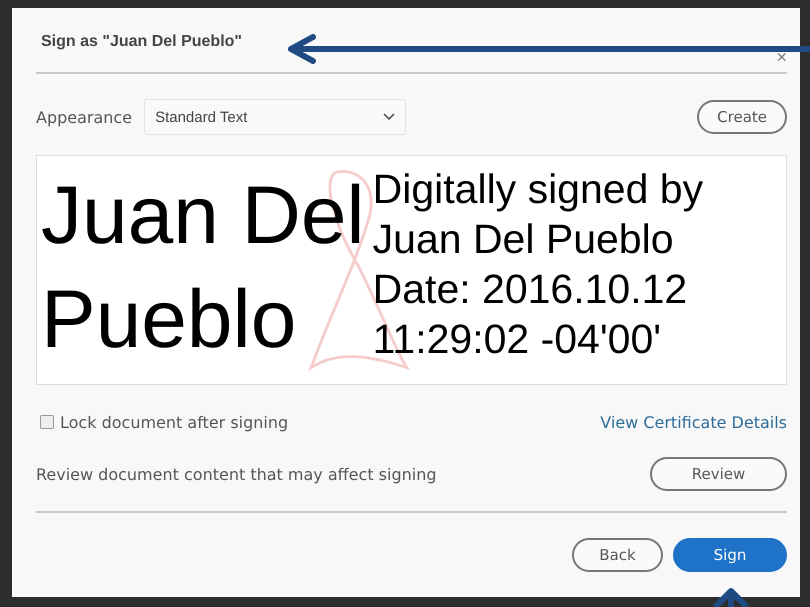 Image resolution: width=810 pixels, height=607 pixels. I want to click on signature-name: Juan Del, so click(203, 216).